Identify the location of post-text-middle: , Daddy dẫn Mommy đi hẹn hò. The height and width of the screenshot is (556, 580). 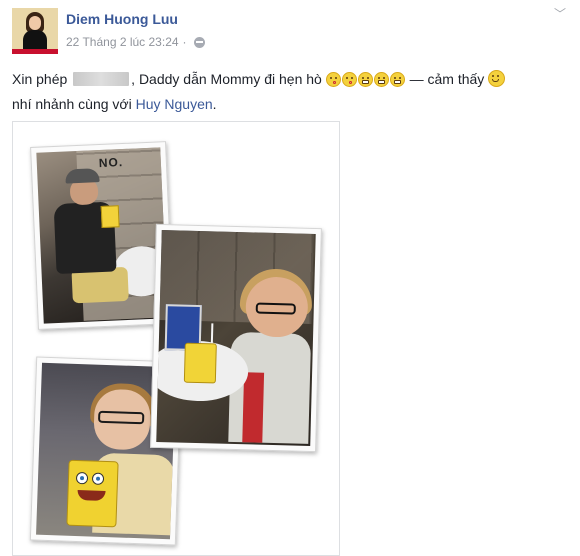
(226, 79).